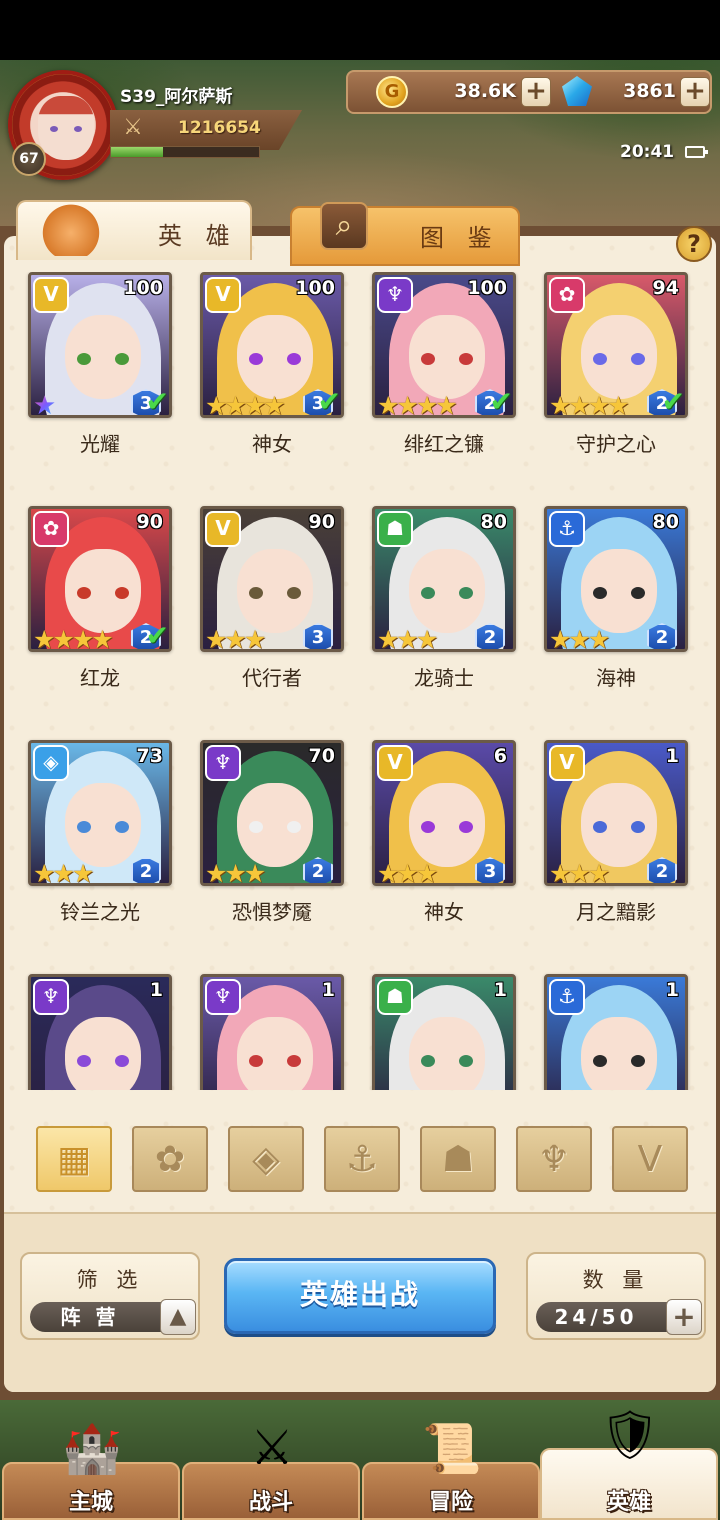 This screenshot has width=720, height=1520. I want to click on nav-label: 冒险, so click(450, 1502).